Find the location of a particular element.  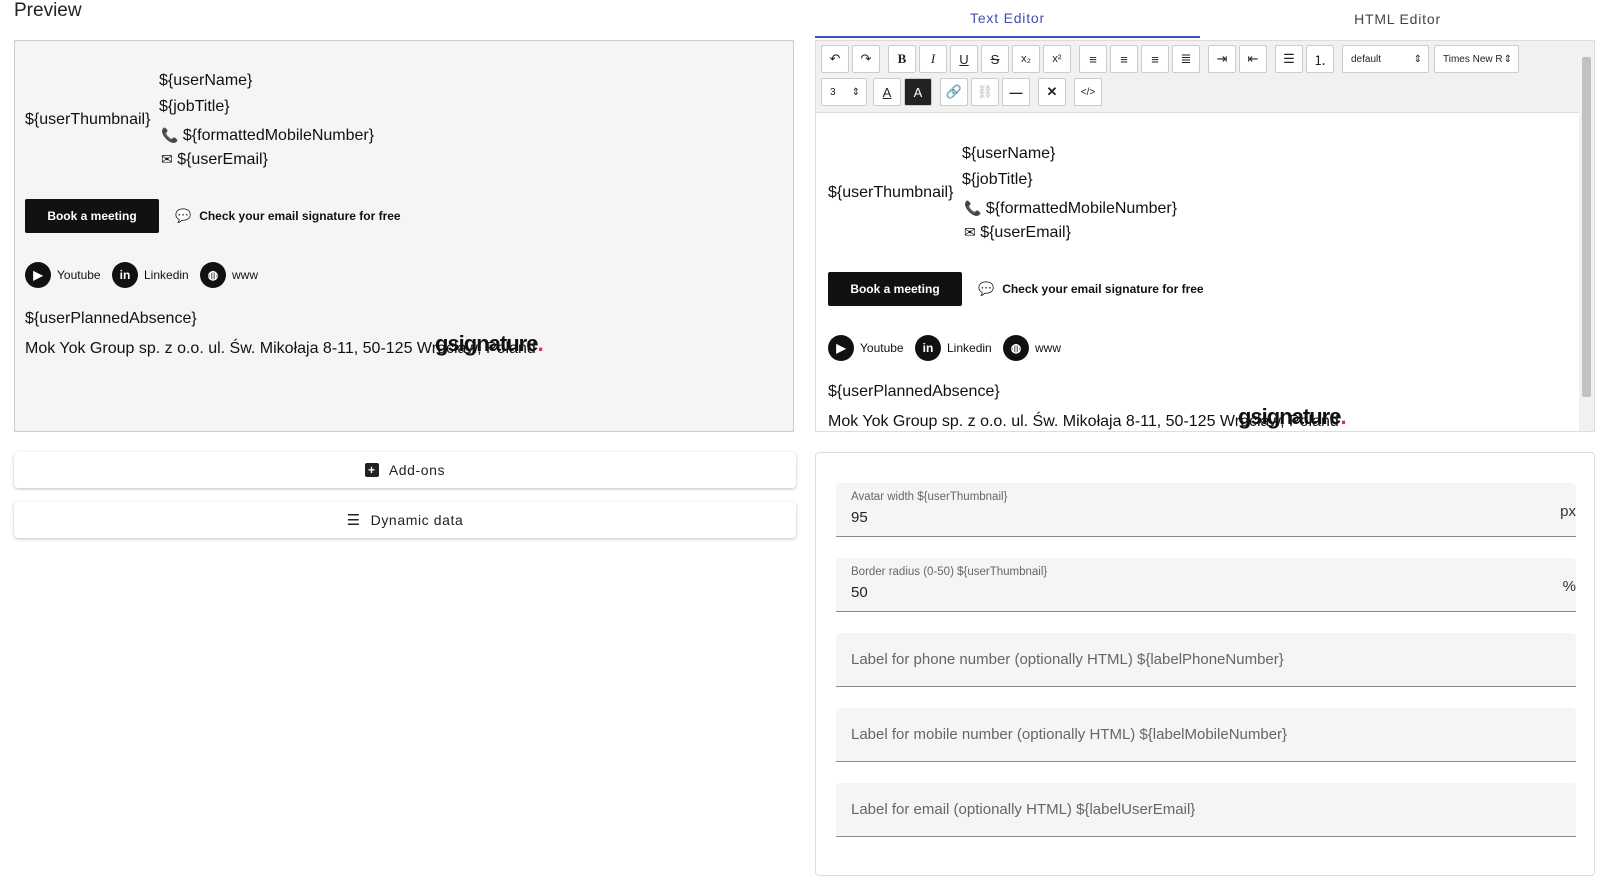

dynamic-data-button: ☰ Dynamic data is located at coordinates (405, 520).